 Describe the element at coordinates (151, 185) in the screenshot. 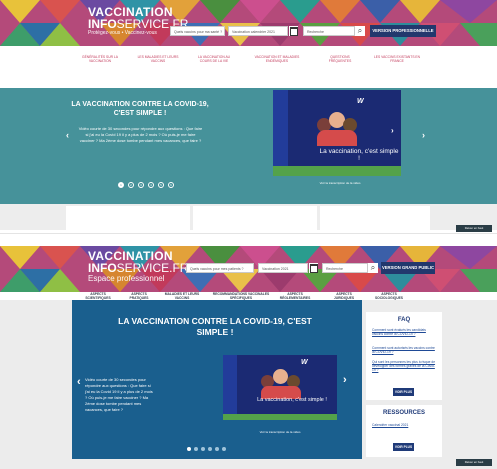

I see `carousel-dot-4: 4` at that location.